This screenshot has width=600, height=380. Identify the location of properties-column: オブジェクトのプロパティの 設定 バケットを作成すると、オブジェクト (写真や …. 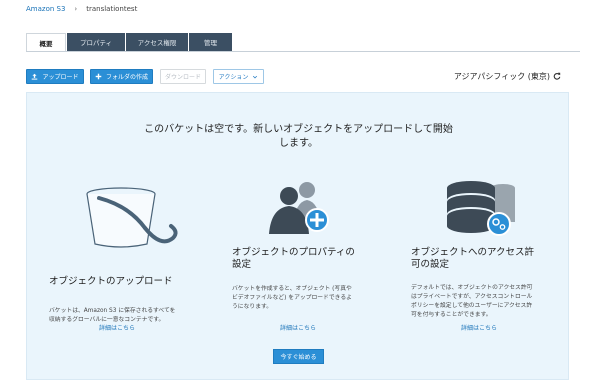
(319, 247).